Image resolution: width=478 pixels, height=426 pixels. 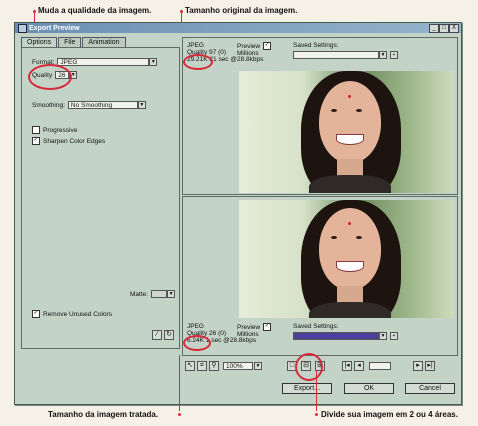 What do you see at coordinates (39, 42) in the screenshot?
I see `tab-options: Options` at bounding box center [39, 42].